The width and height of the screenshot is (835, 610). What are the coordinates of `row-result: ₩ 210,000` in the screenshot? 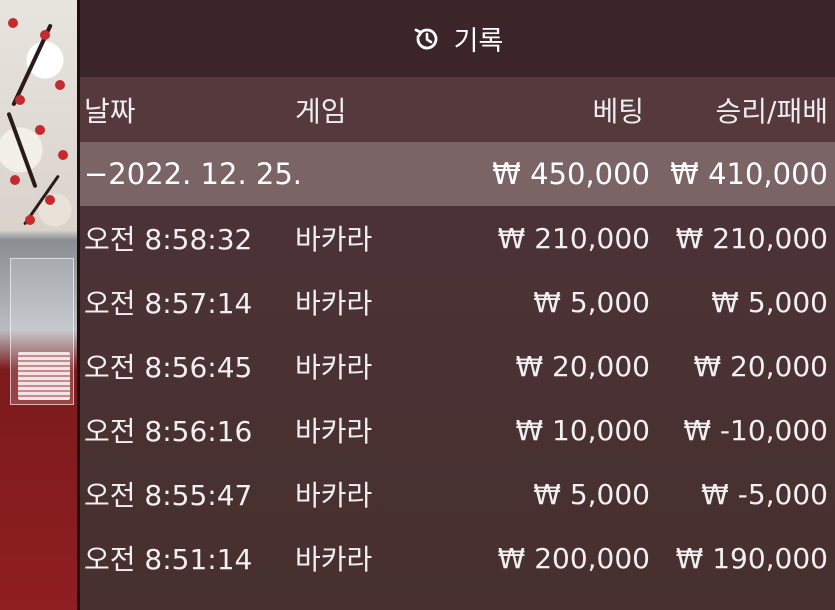 It's located at (751, 238).